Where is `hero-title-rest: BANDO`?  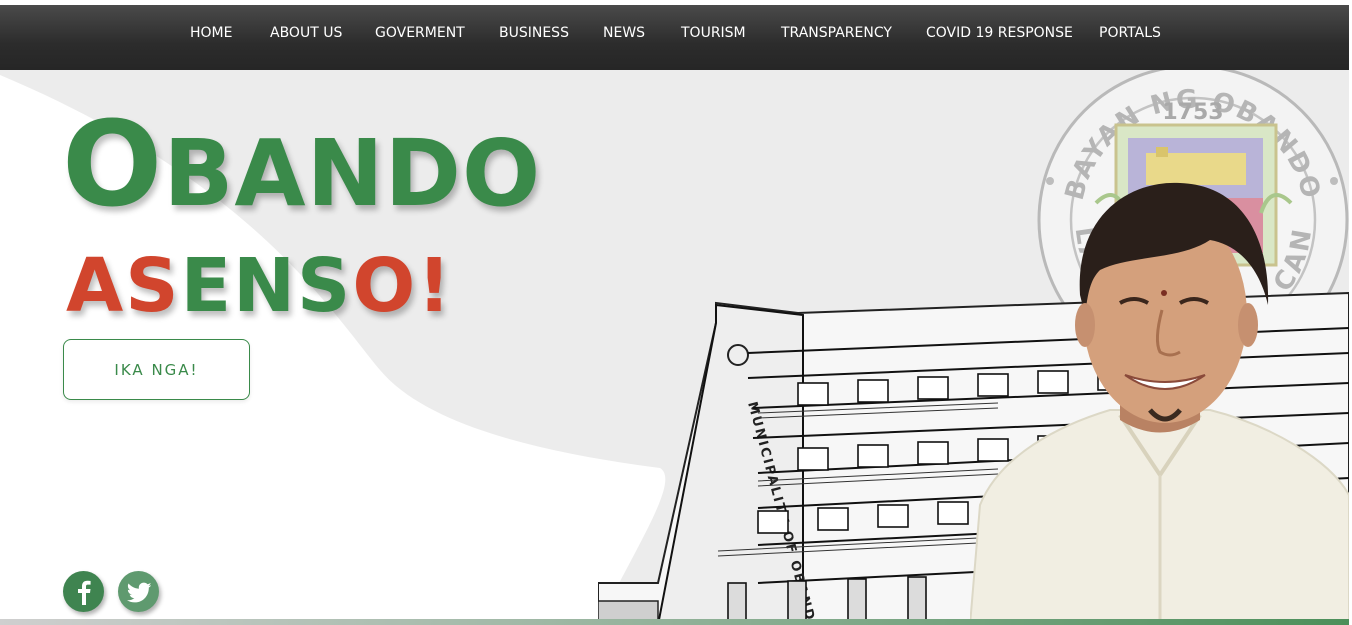
hero-title-rest: BANDO is located at coordinates (352, 173).